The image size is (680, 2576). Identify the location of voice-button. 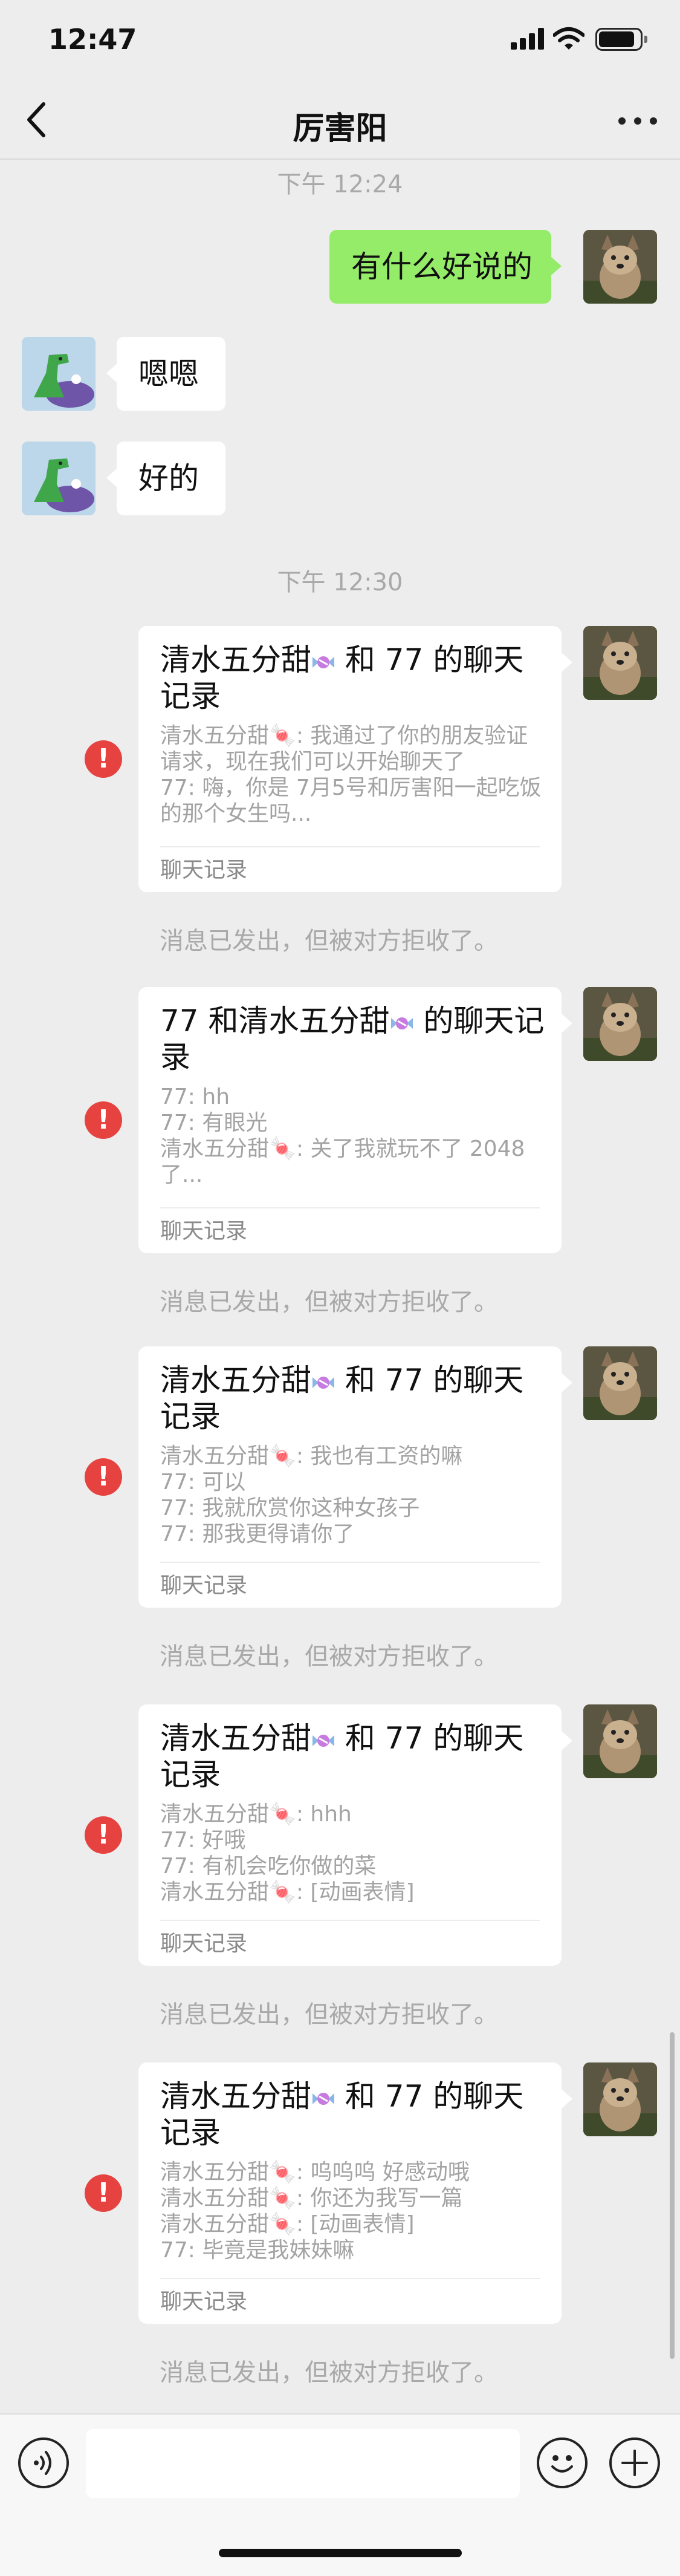
(43, 2462).